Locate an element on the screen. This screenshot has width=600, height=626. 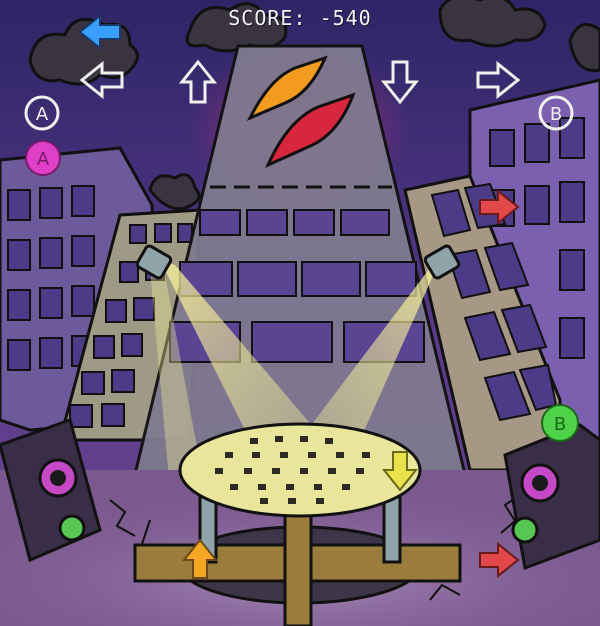
button-a-active: A is located at coordinates (43, 158).